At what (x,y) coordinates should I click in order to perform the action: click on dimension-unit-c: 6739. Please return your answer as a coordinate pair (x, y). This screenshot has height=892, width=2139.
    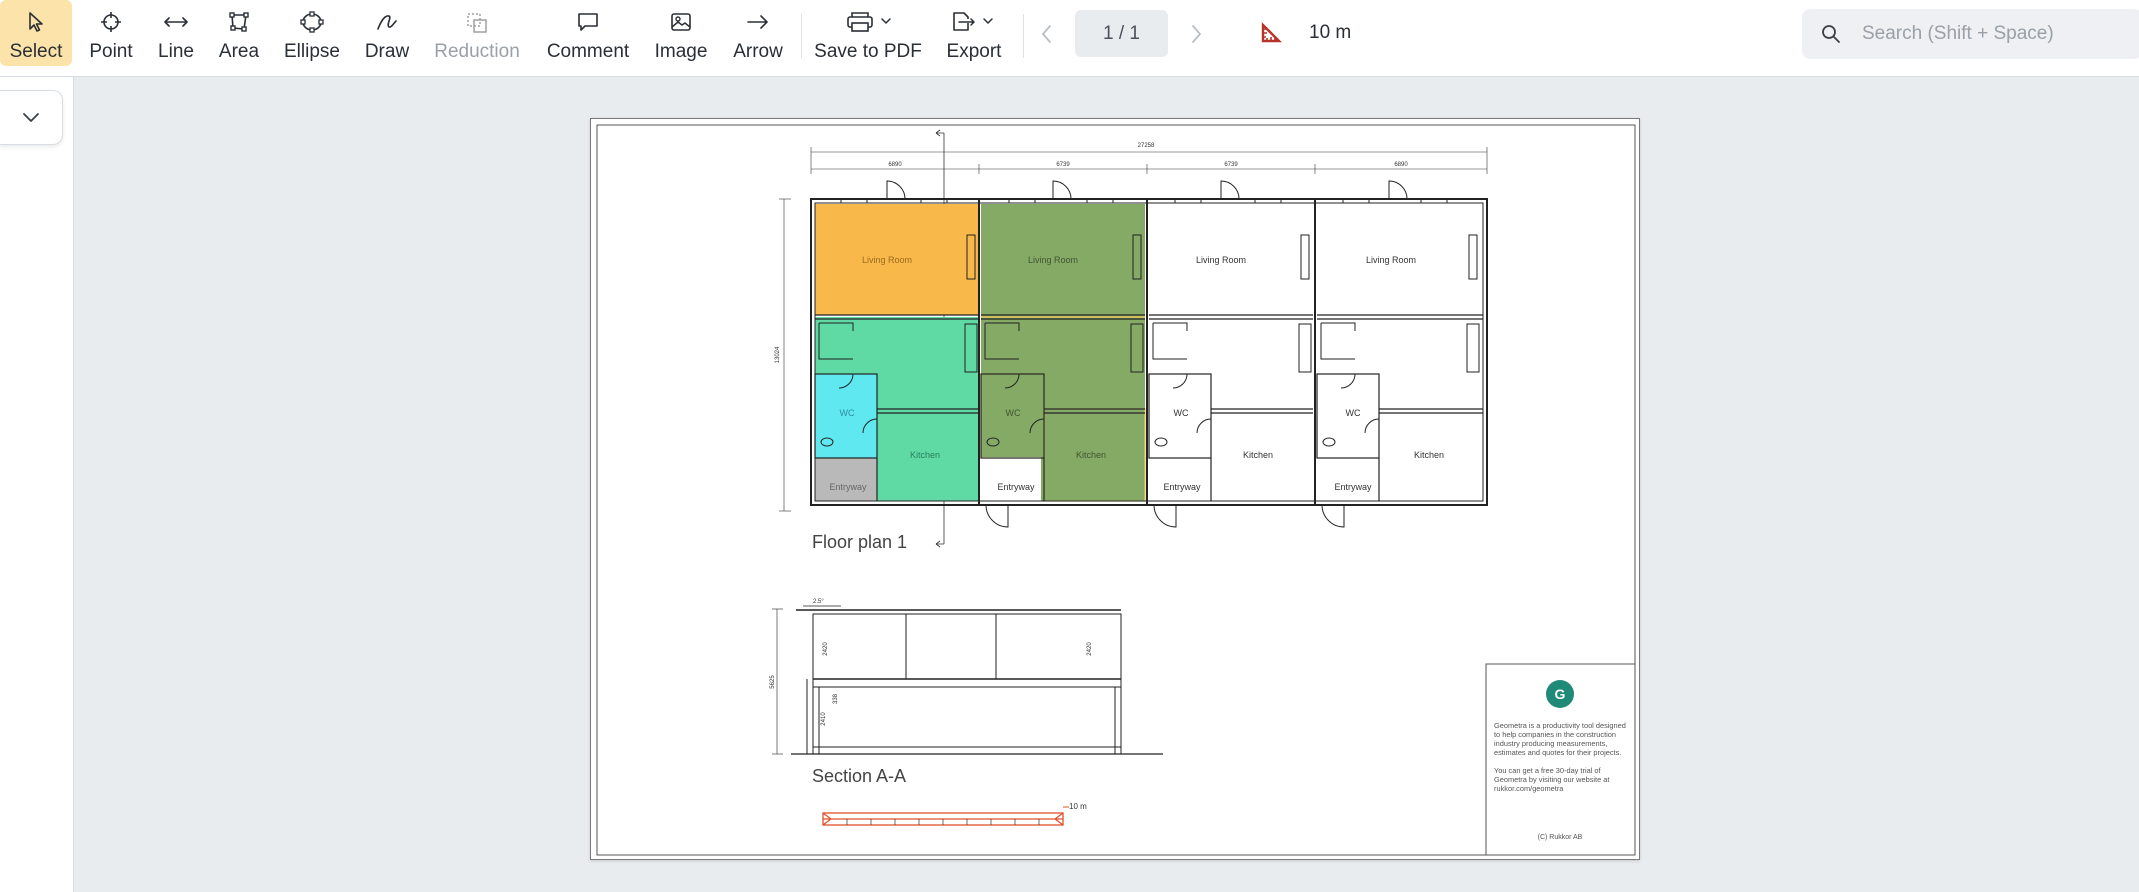
    Looking at the image, I should click on (1231, 165).